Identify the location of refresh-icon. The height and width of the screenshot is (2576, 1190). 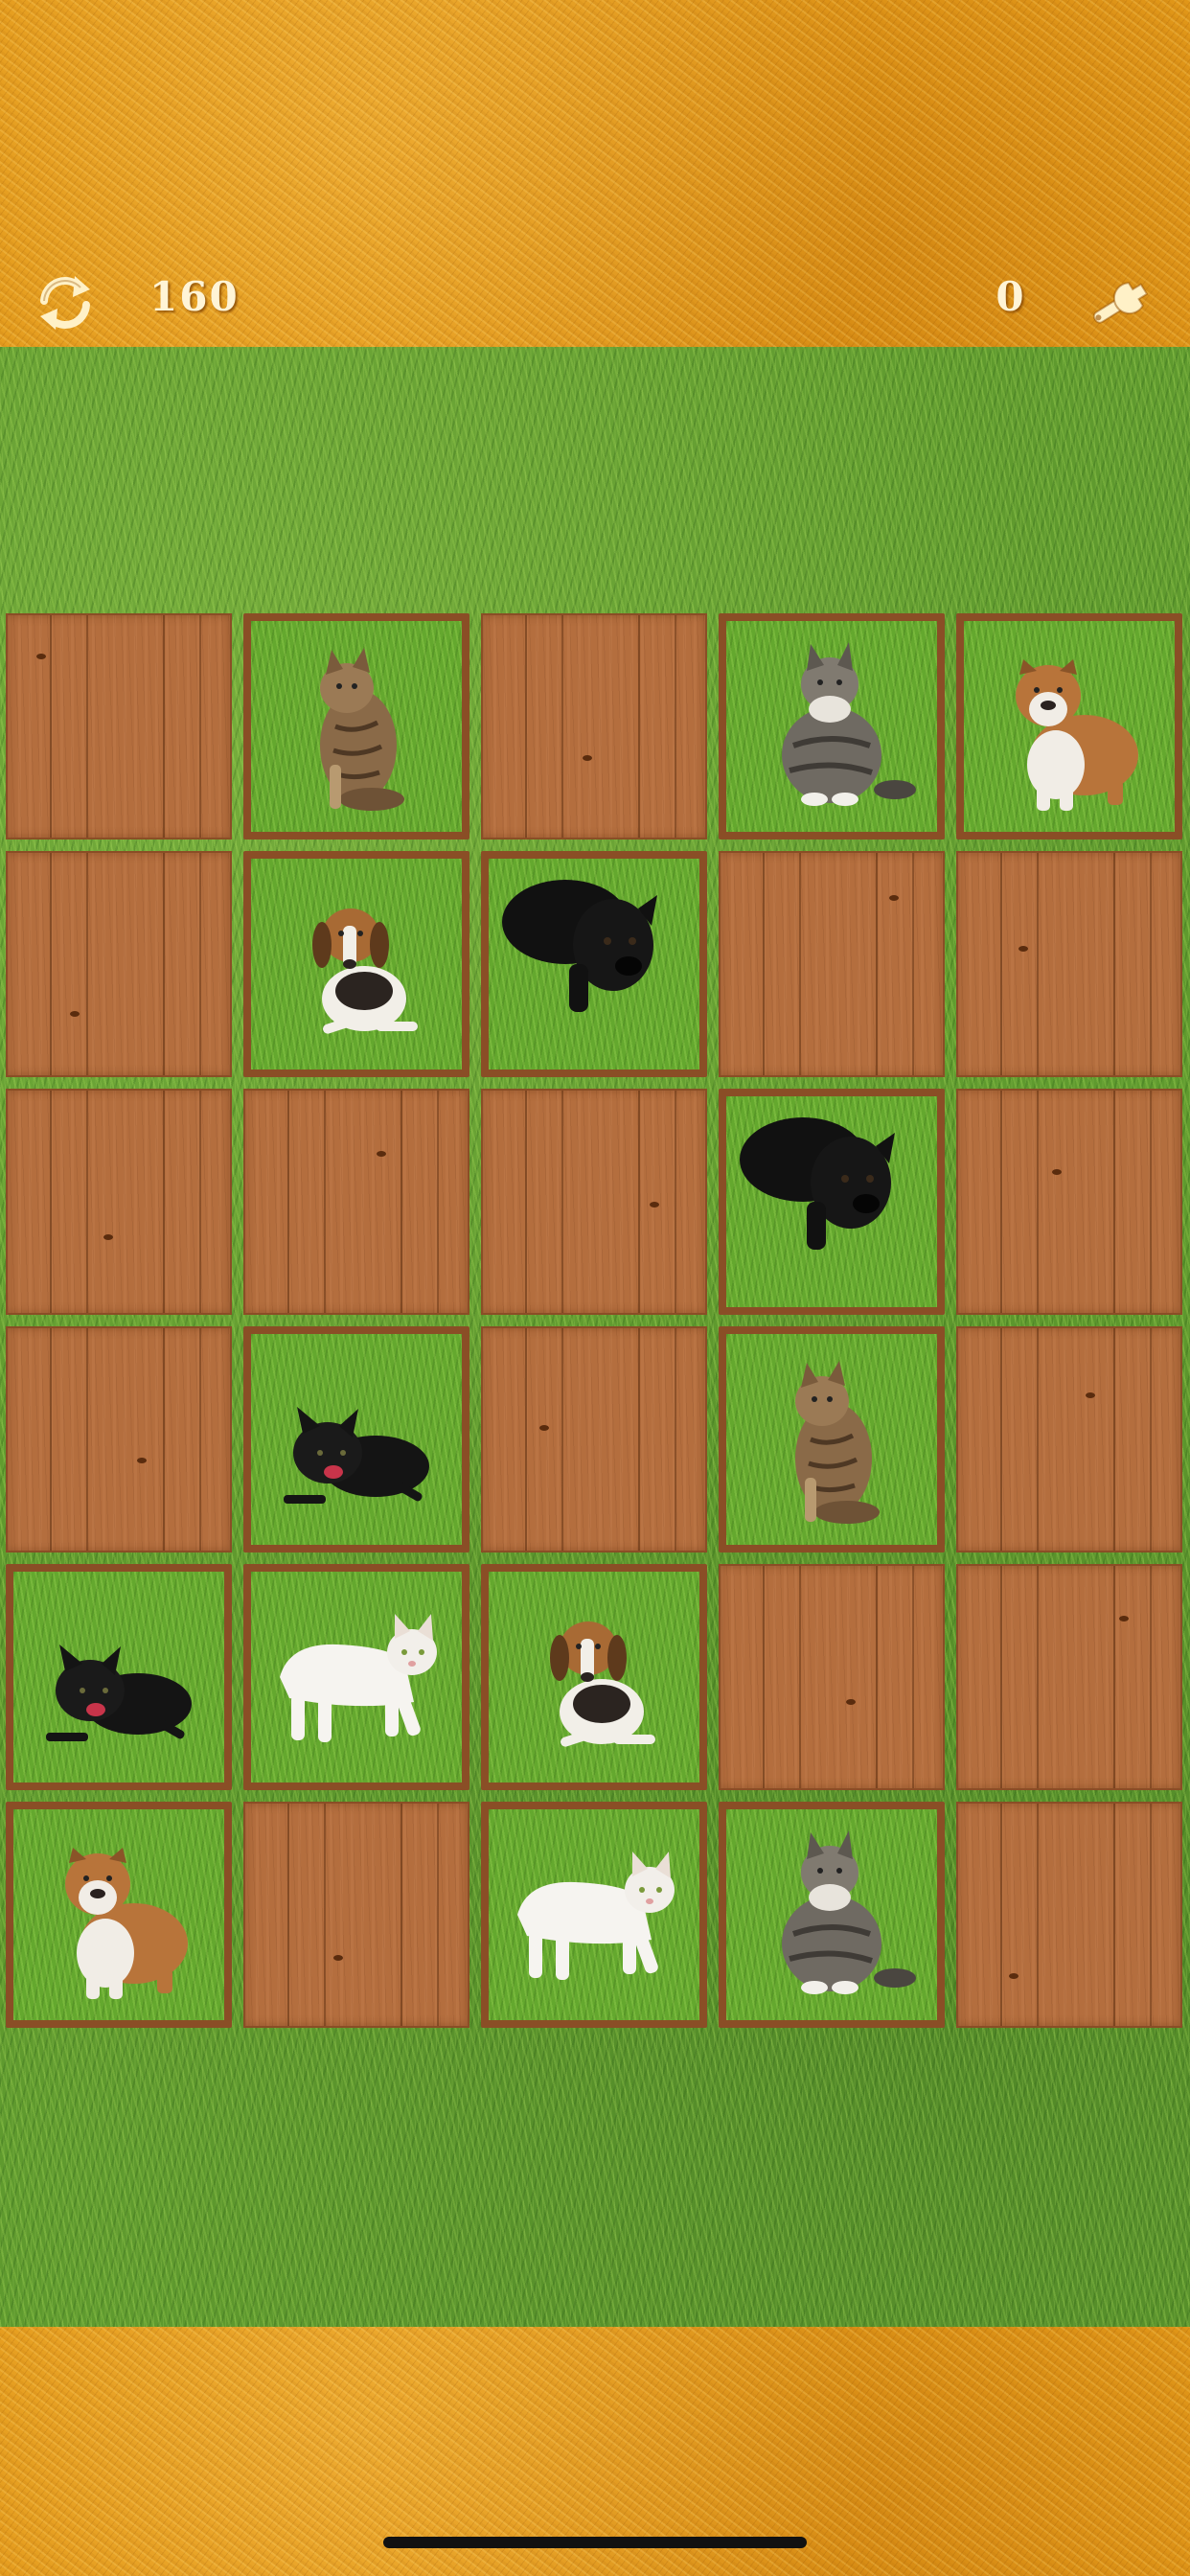
(66, 302).